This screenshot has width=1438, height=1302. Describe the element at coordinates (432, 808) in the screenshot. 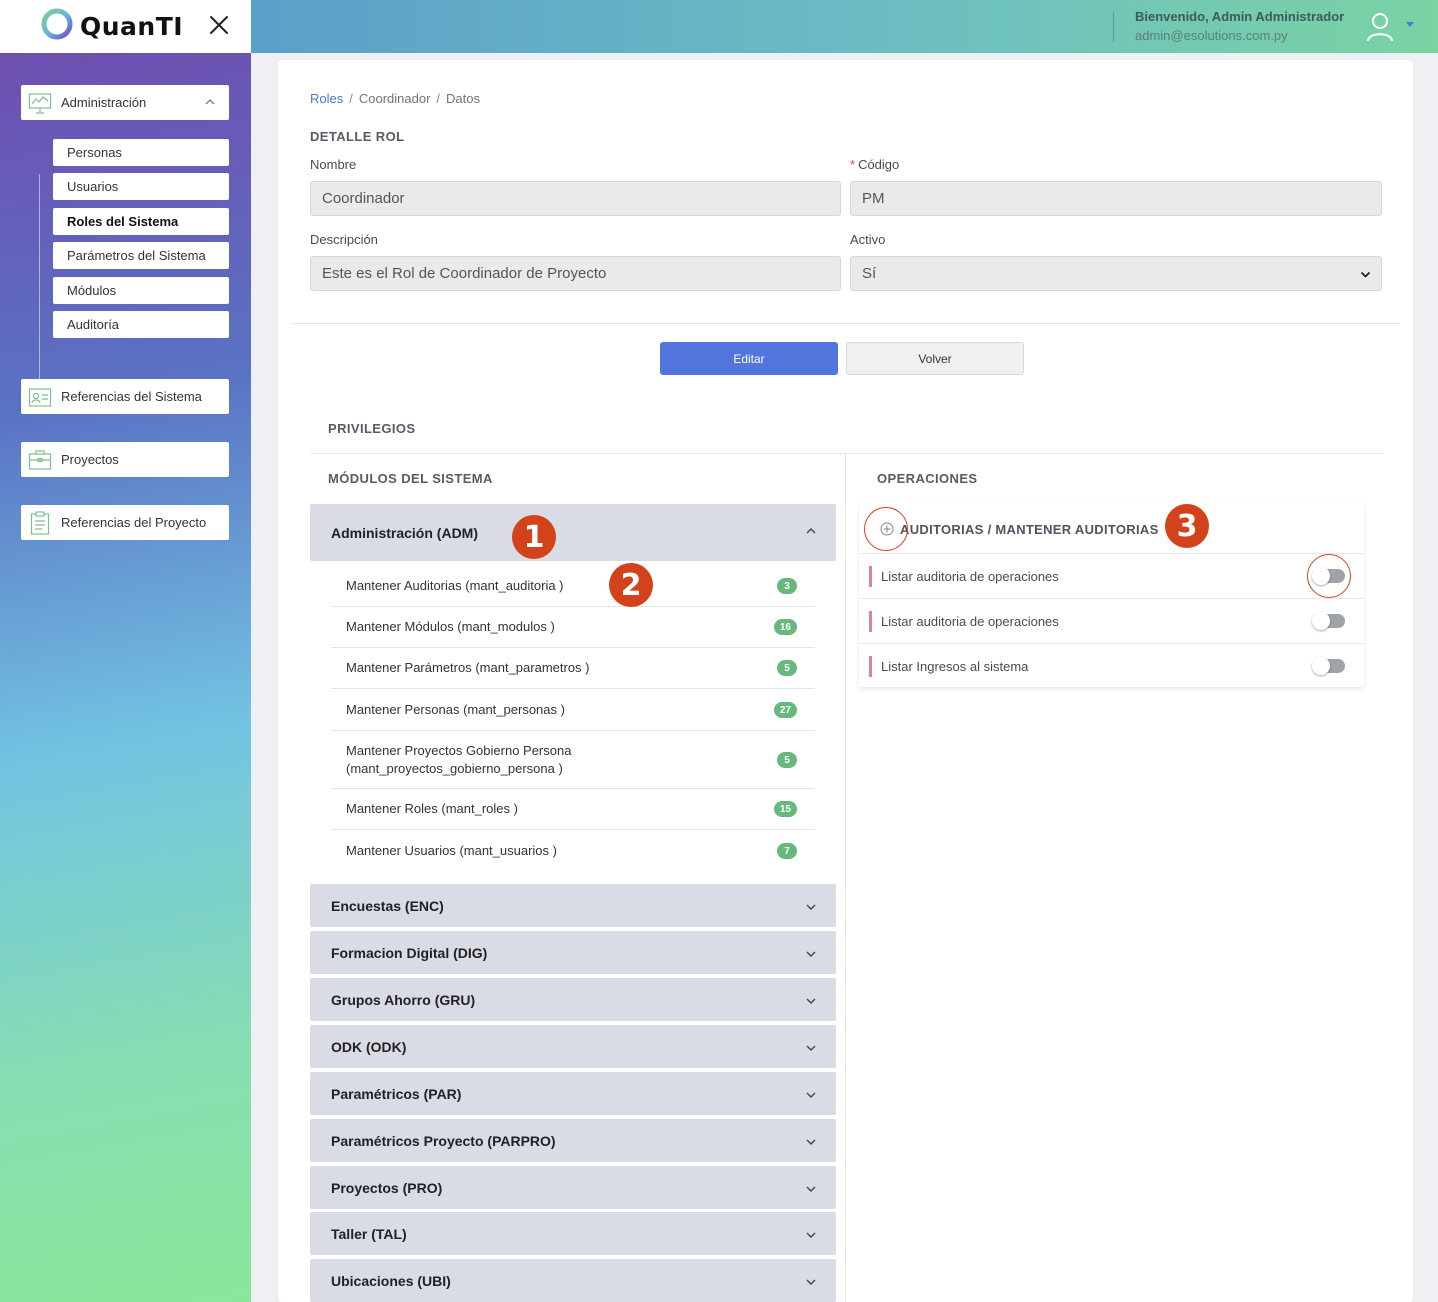

I see `submodule-label: Mantener Roles (mant_roles )` at that location.